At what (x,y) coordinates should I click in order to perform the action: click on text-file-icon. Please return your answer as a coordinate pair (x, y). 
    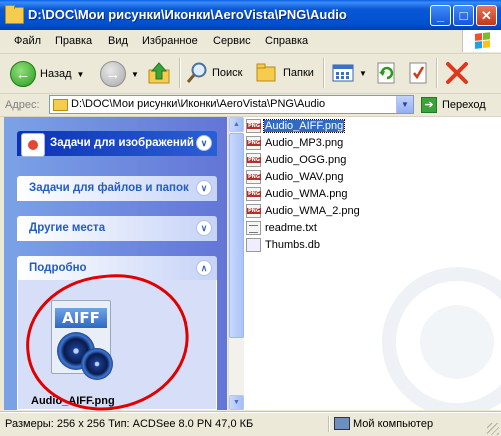
    Looking at the image, I should click on (253, 227).